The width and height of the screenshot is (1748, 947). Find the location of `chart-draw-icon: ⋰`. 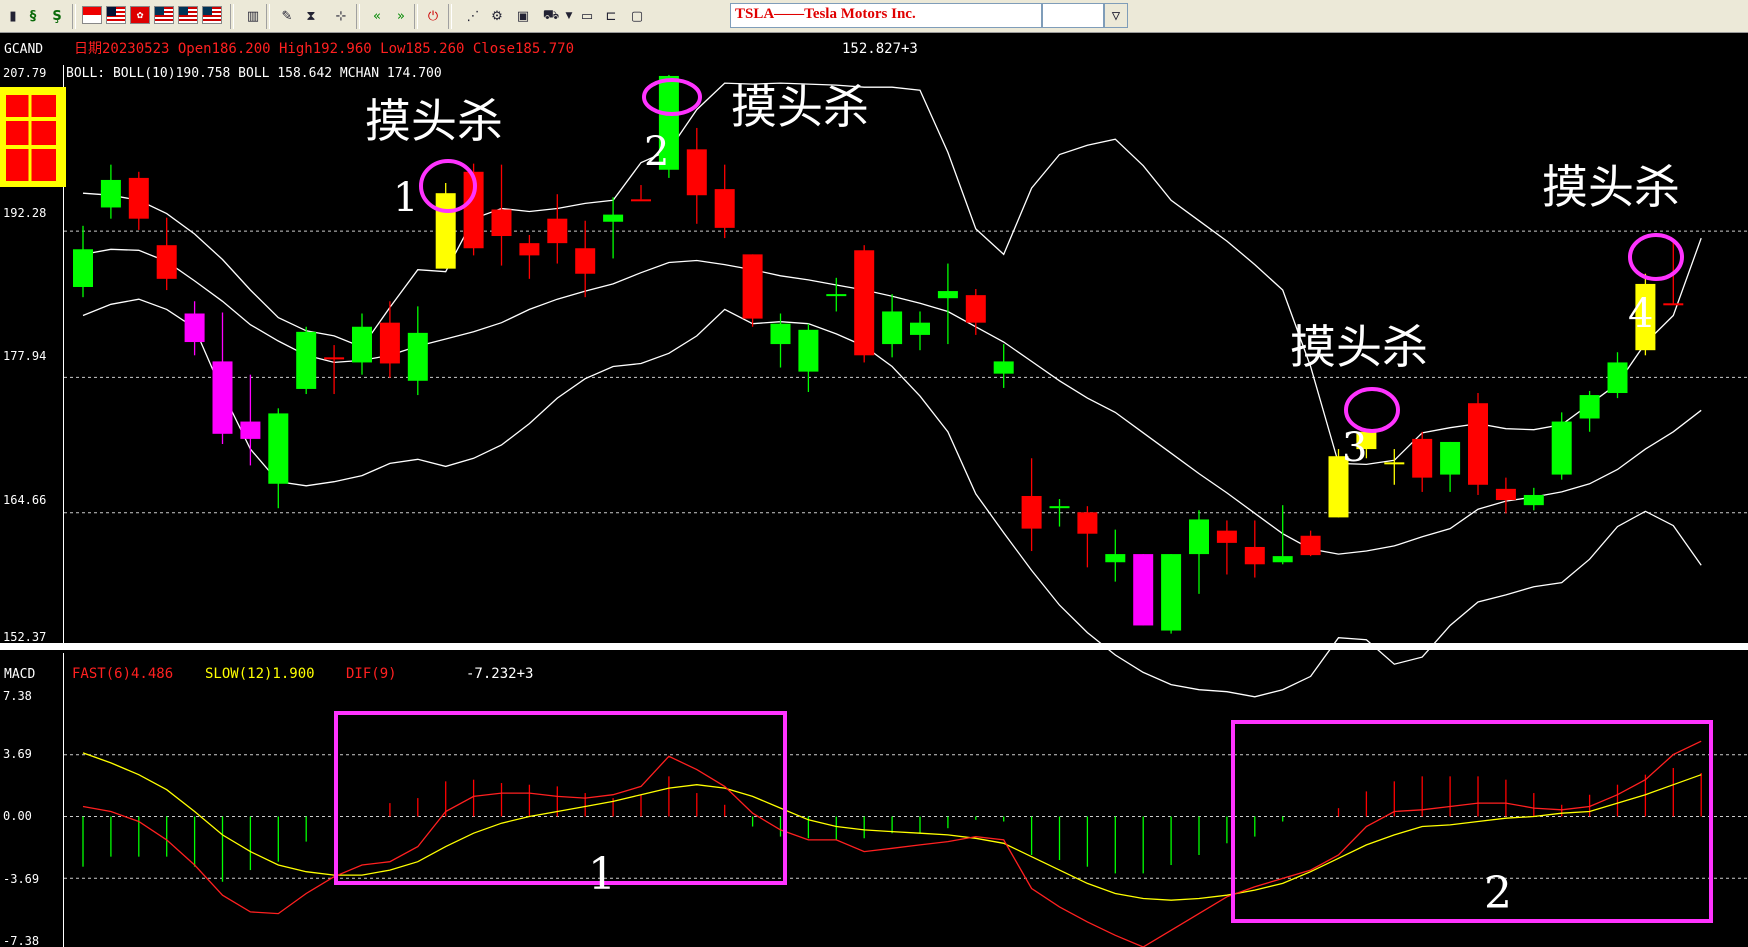

chart-draw-icon: ⋰ is located at coordinates (473, 16).